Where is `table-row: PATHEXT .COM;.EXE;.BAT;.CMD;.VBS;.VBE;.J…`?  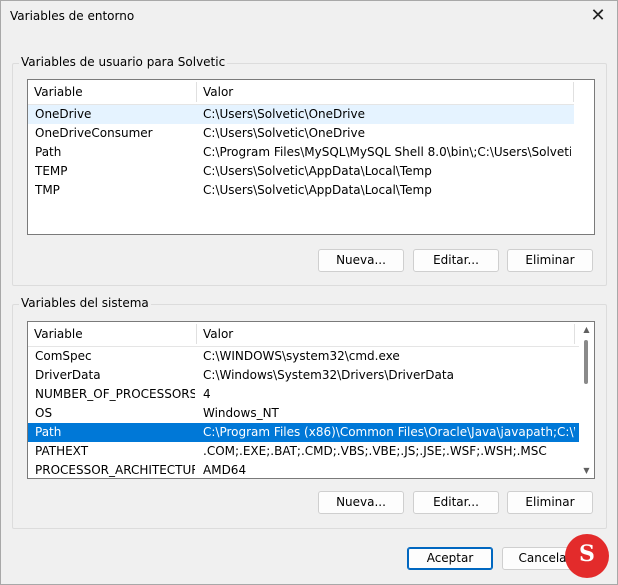 table-row: PATHEXT .COM;.EXE;.BAT;.CMD;.VBS;.VBE;.J… is located at coordinates (303, 451).